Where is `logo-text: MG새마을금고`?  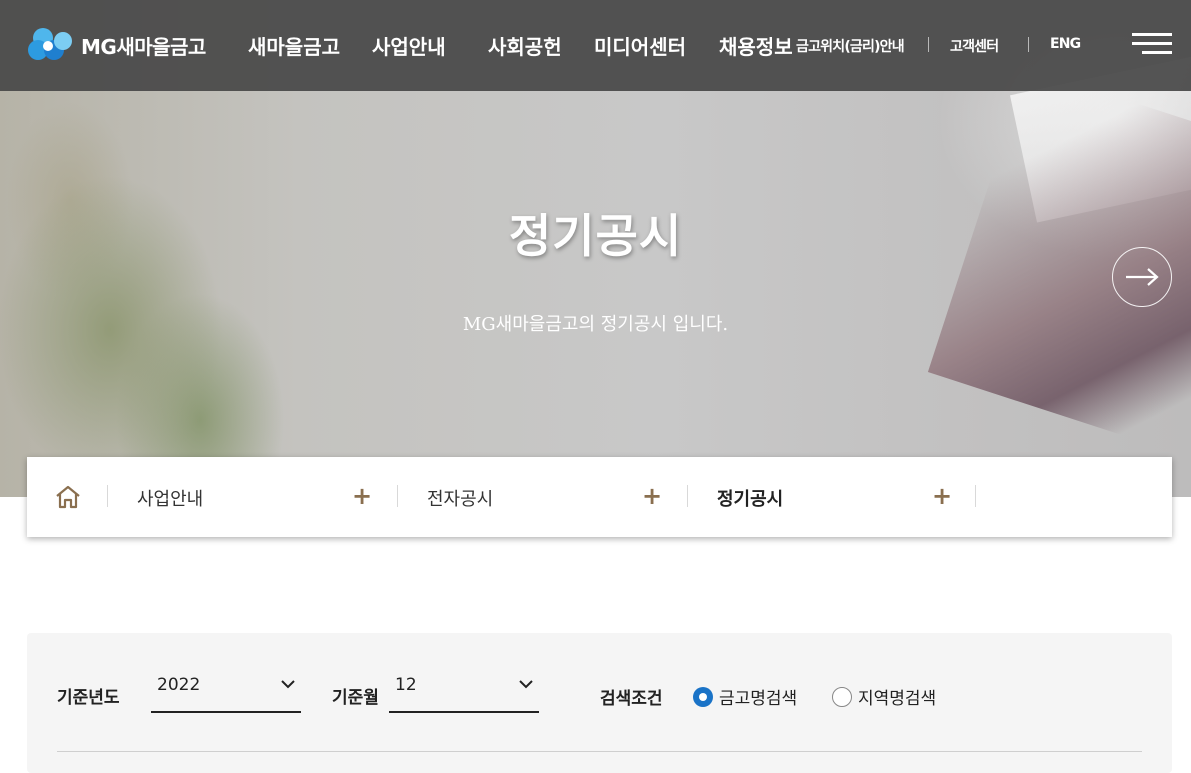
logo-text: MG새마을금고 is located at coordinates (143, 46).